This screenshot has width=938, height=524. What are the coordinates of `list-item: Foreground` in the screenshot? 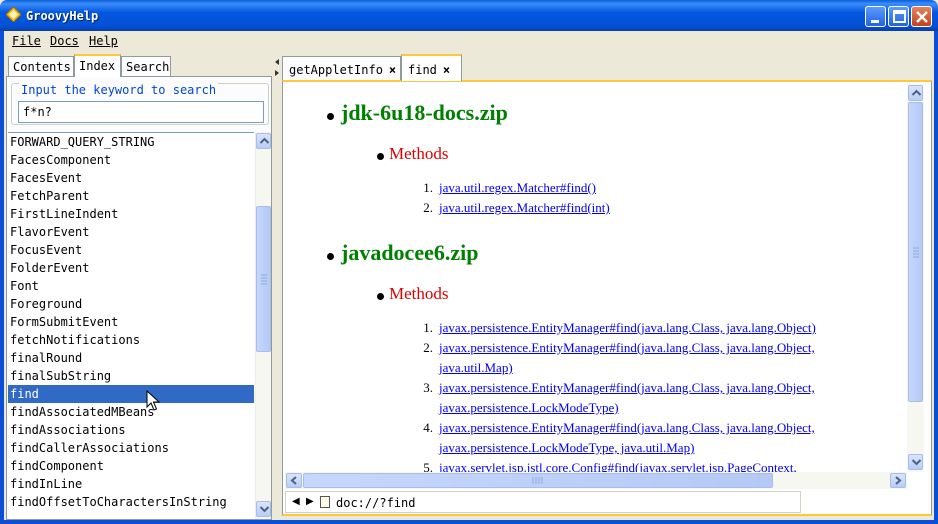 It's located at (131, 304).